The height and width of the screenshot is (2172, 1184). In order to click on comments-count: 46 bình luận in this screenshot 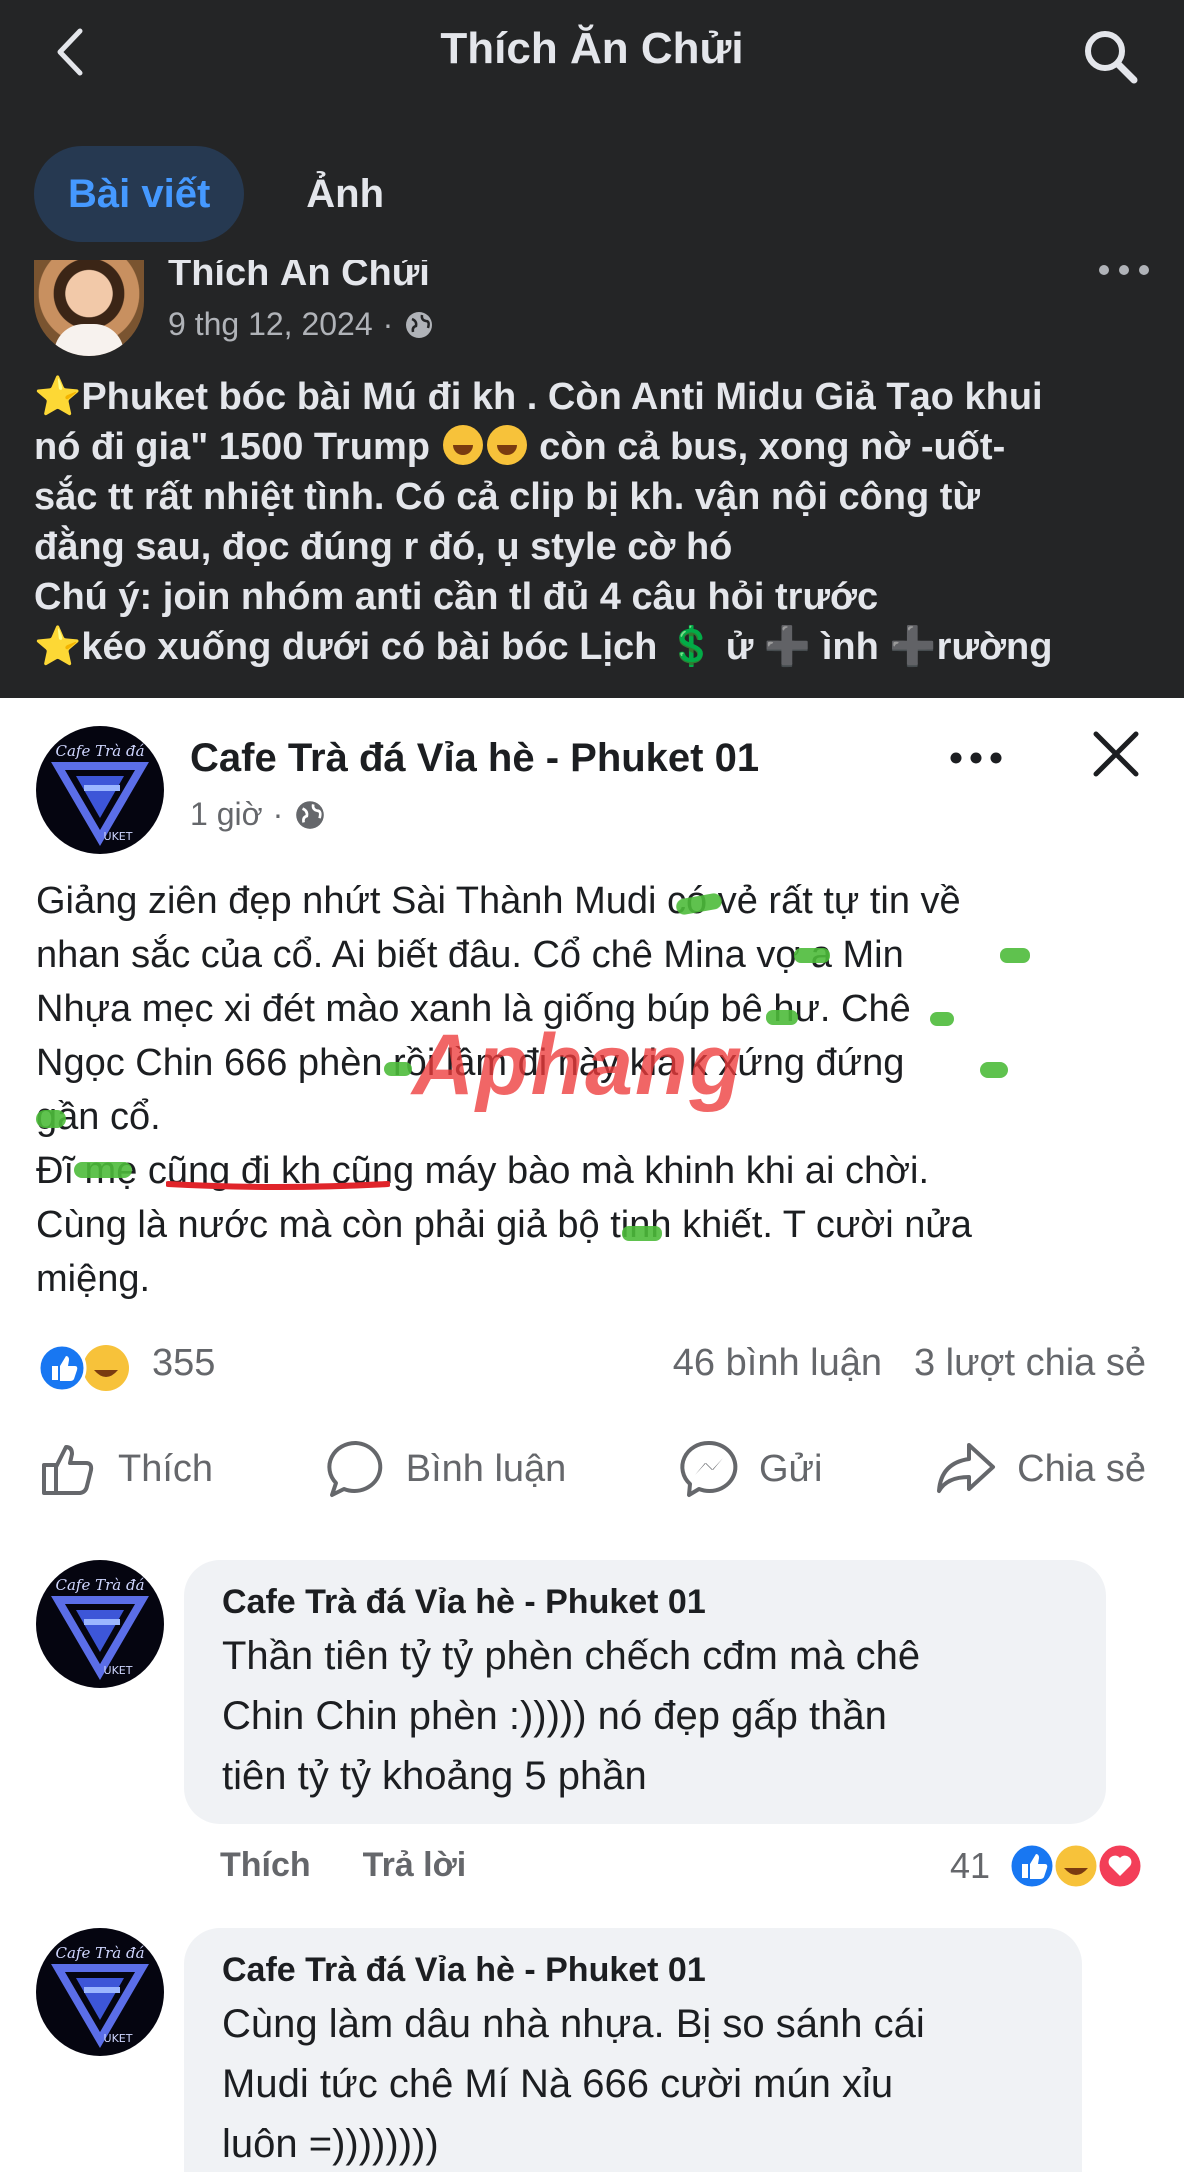, I will do `click(777, 1363)`.